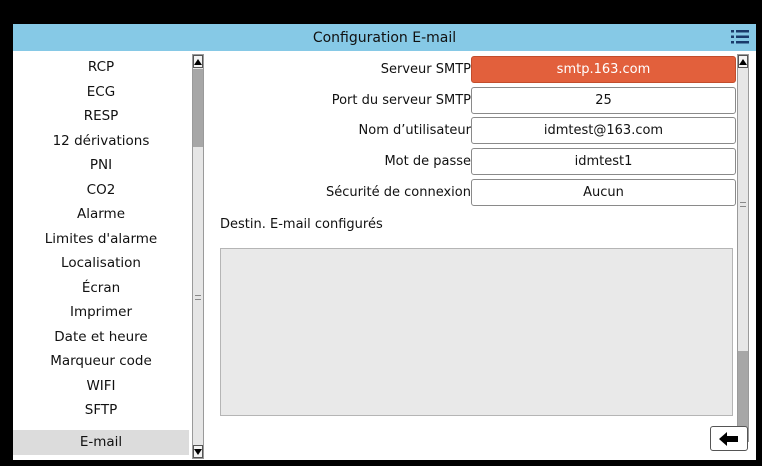 Image resolution: width=762 pixels, height=466 pixels. What do you see at coordinates (743, 248) in the screenshot?
I see `main-scrollbar` at bounding box center [743, 248].